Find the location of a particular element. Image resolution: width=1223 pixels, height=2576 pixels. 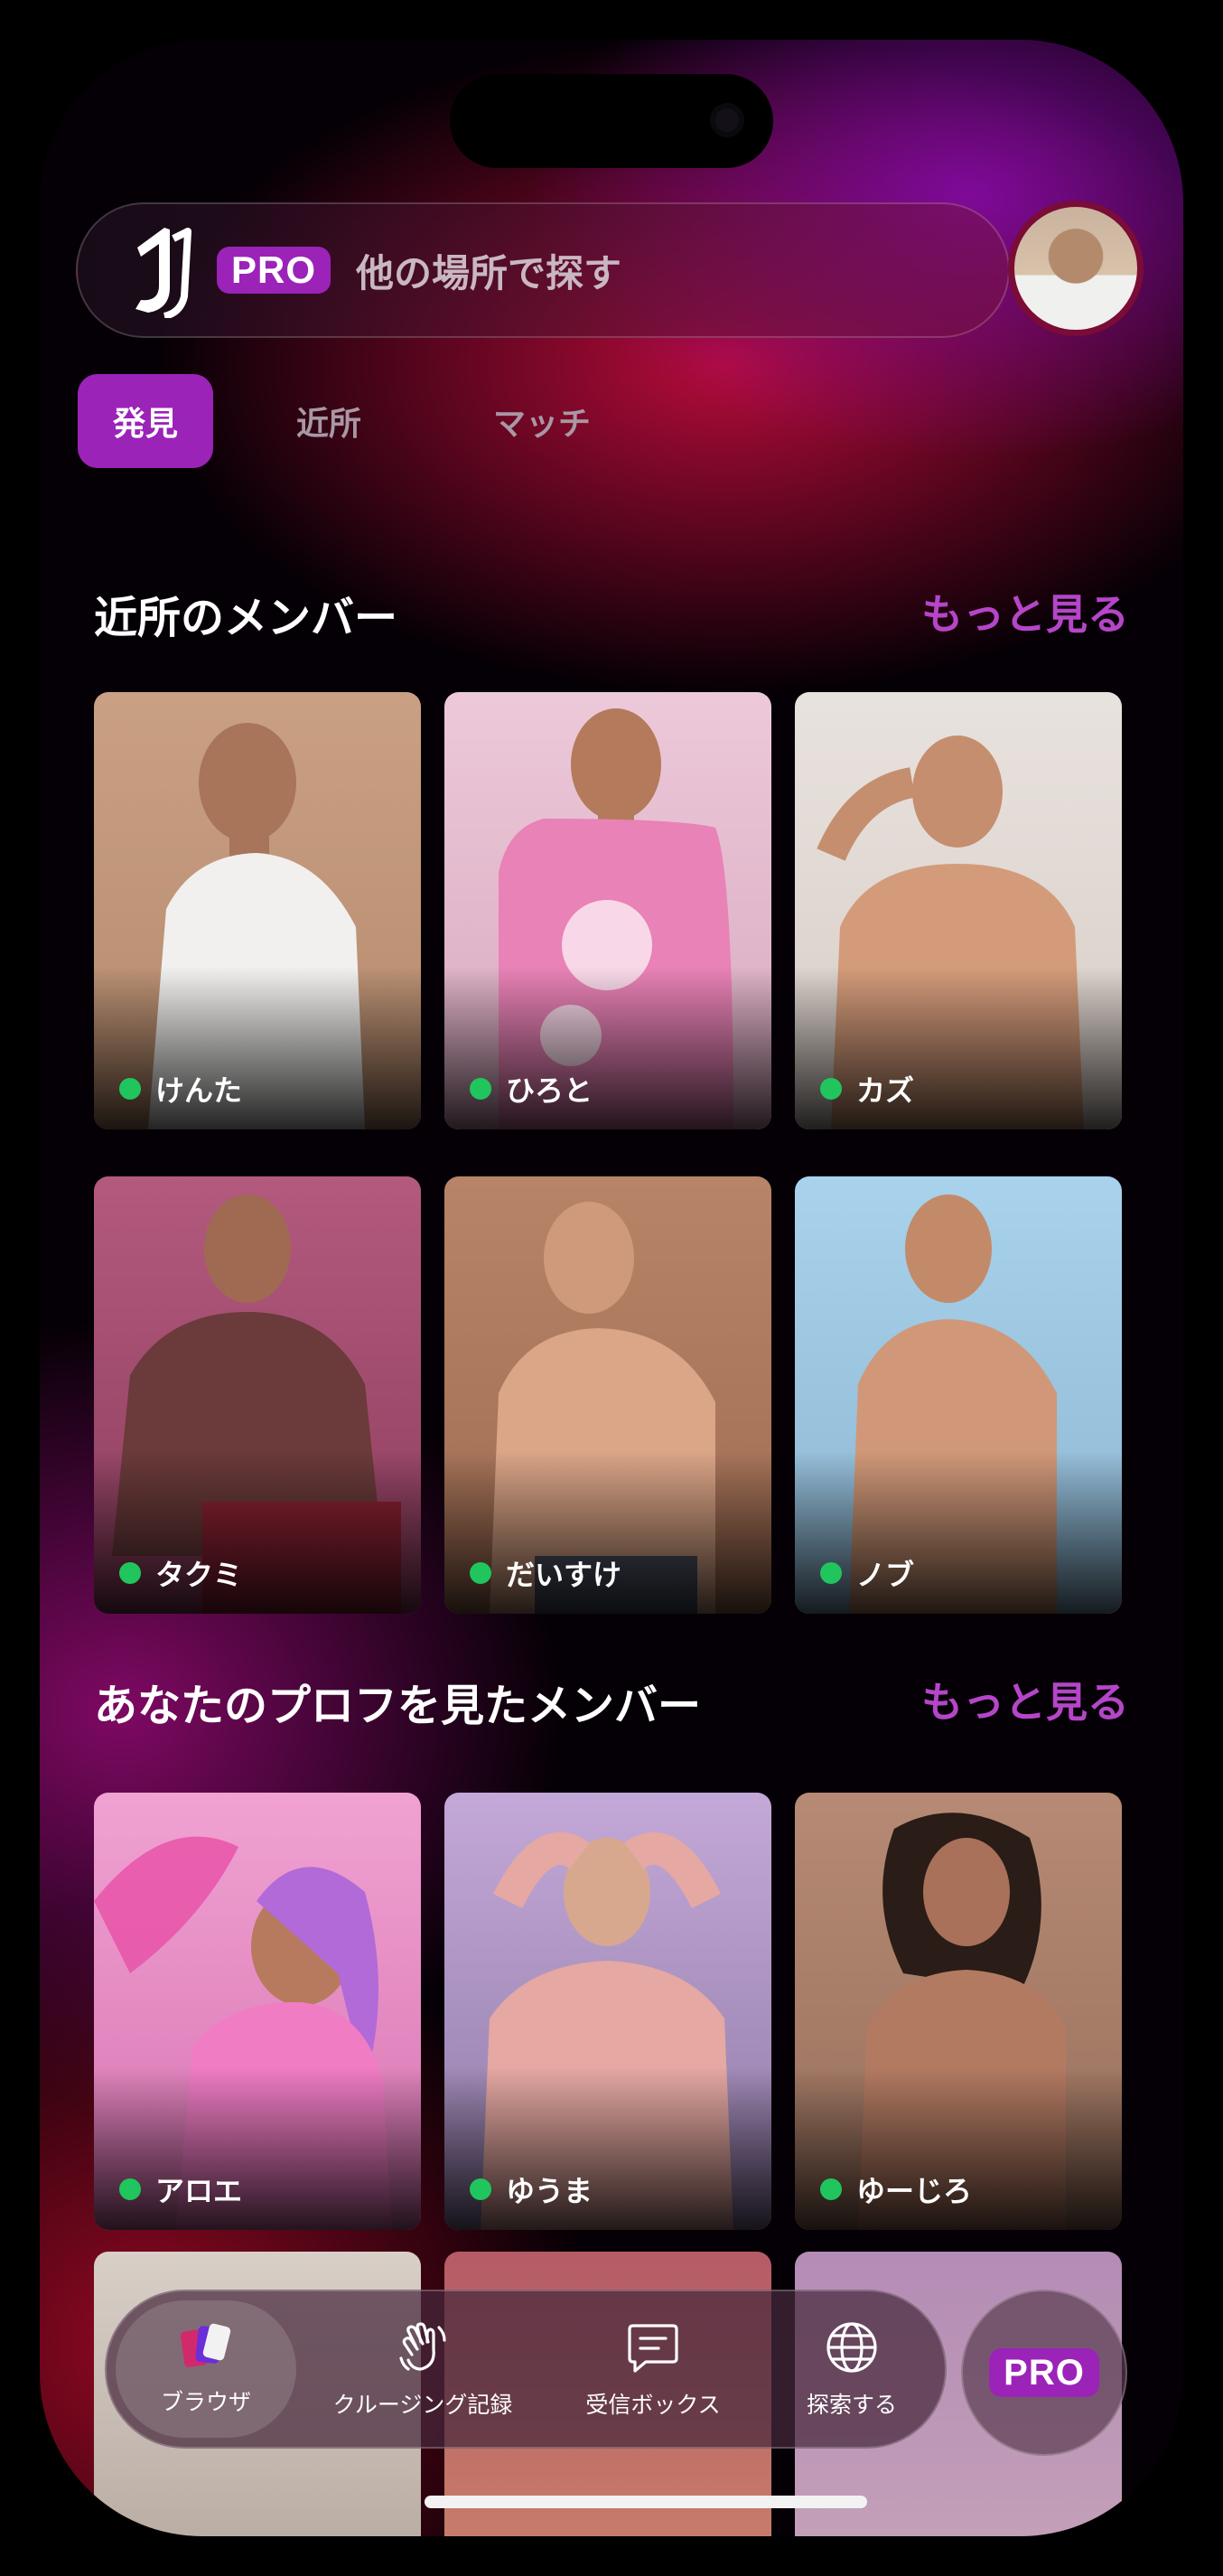

member-name: カズ is located at coordinates (867, 1089).